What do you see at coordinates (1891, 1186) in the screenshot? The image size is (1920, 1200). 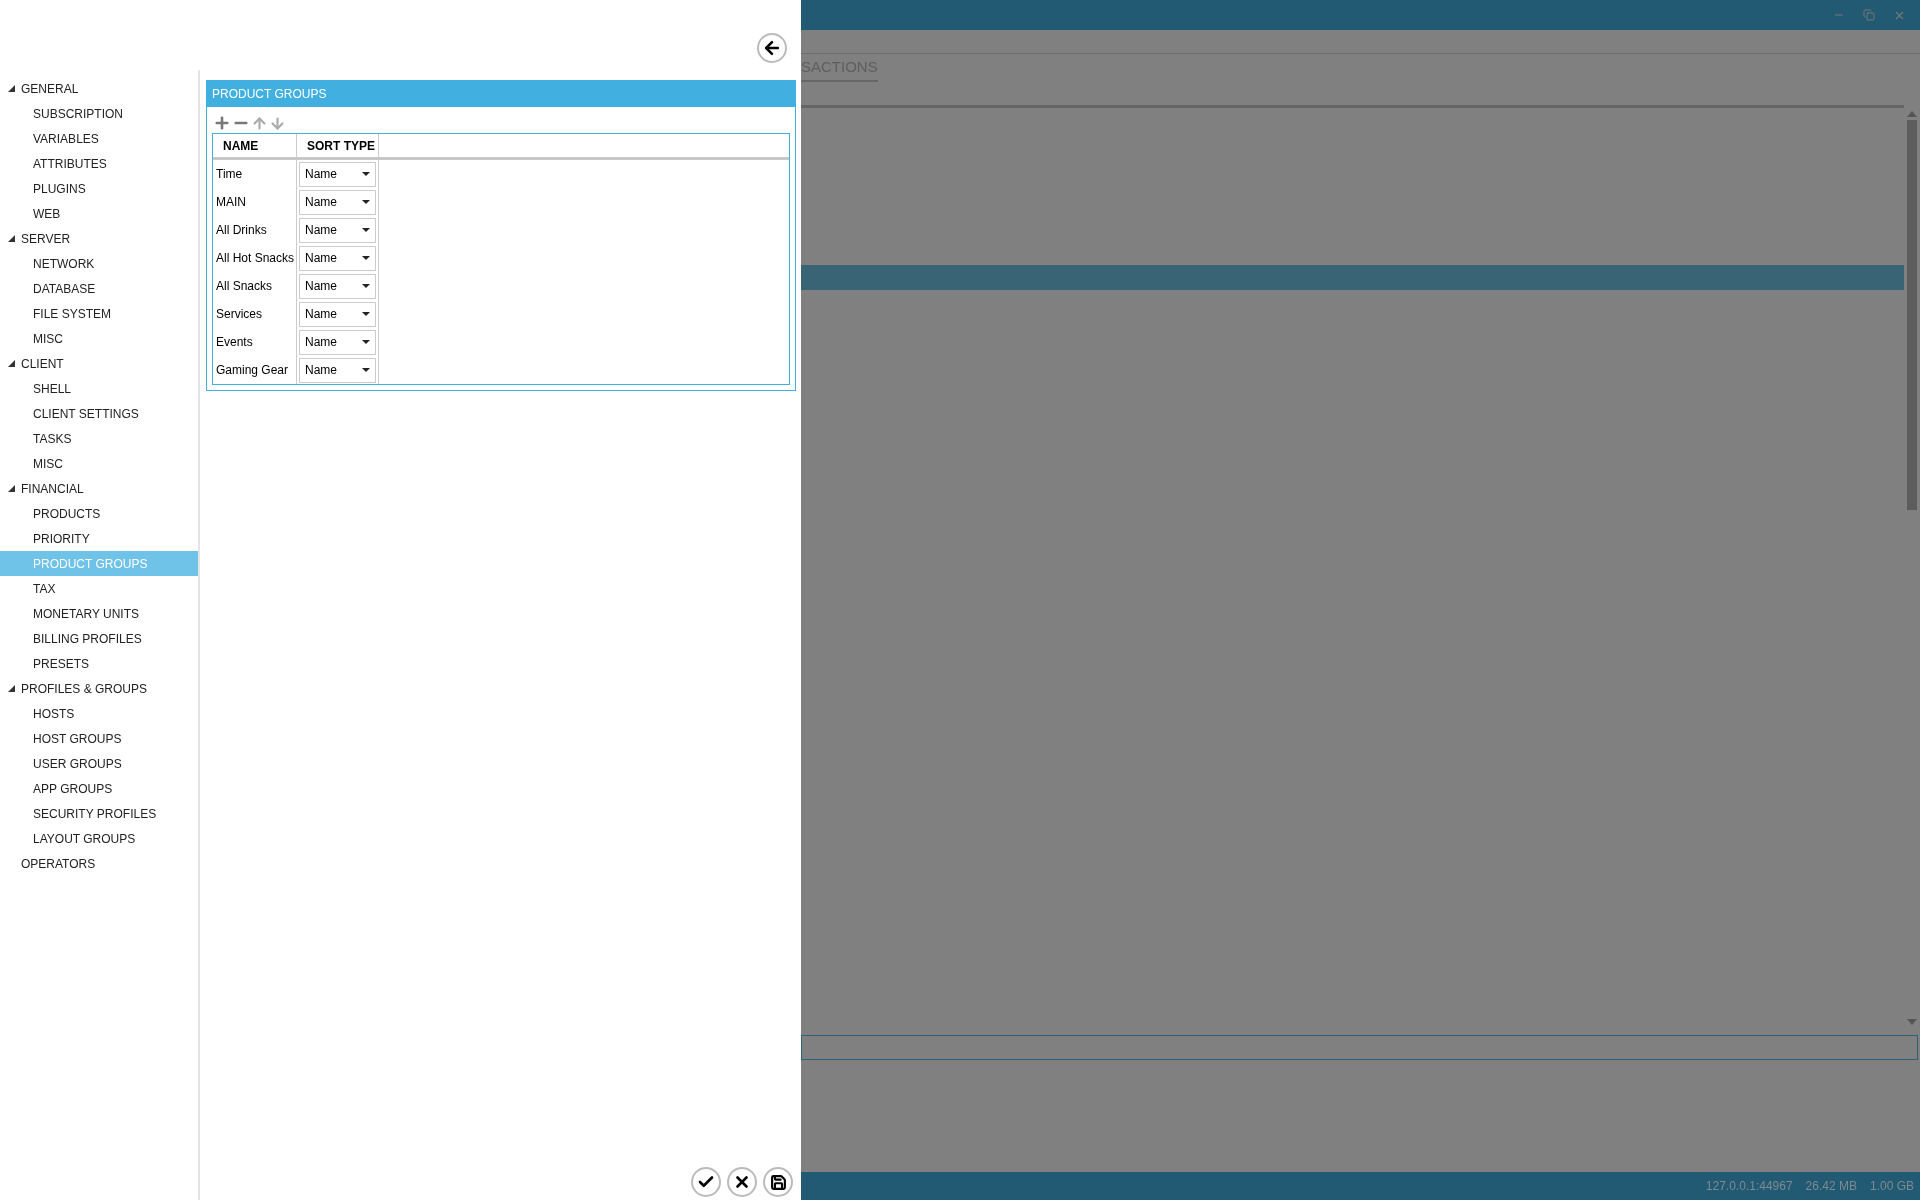 I see `status-text: 1.00 GB` at bounding box center [1891, 1186].